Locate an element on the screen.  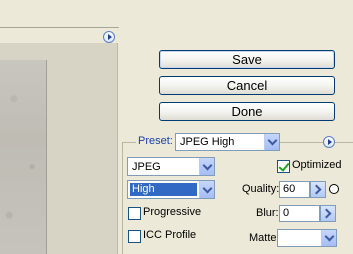
save-button: Save is located at coordinates (247, 59).